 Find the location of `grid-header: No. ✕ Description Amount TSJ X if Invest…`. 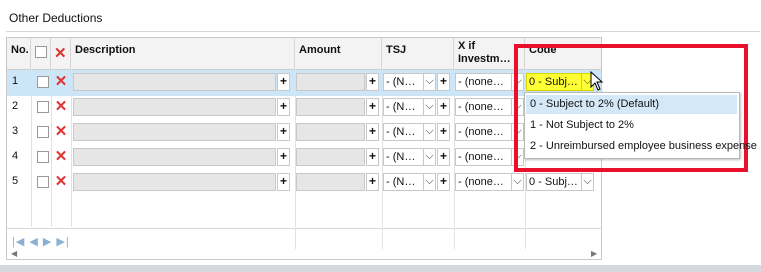

grid-header: No. ✕ Description Amount TSJ X if Invest… is located at coordinates (304, 54).